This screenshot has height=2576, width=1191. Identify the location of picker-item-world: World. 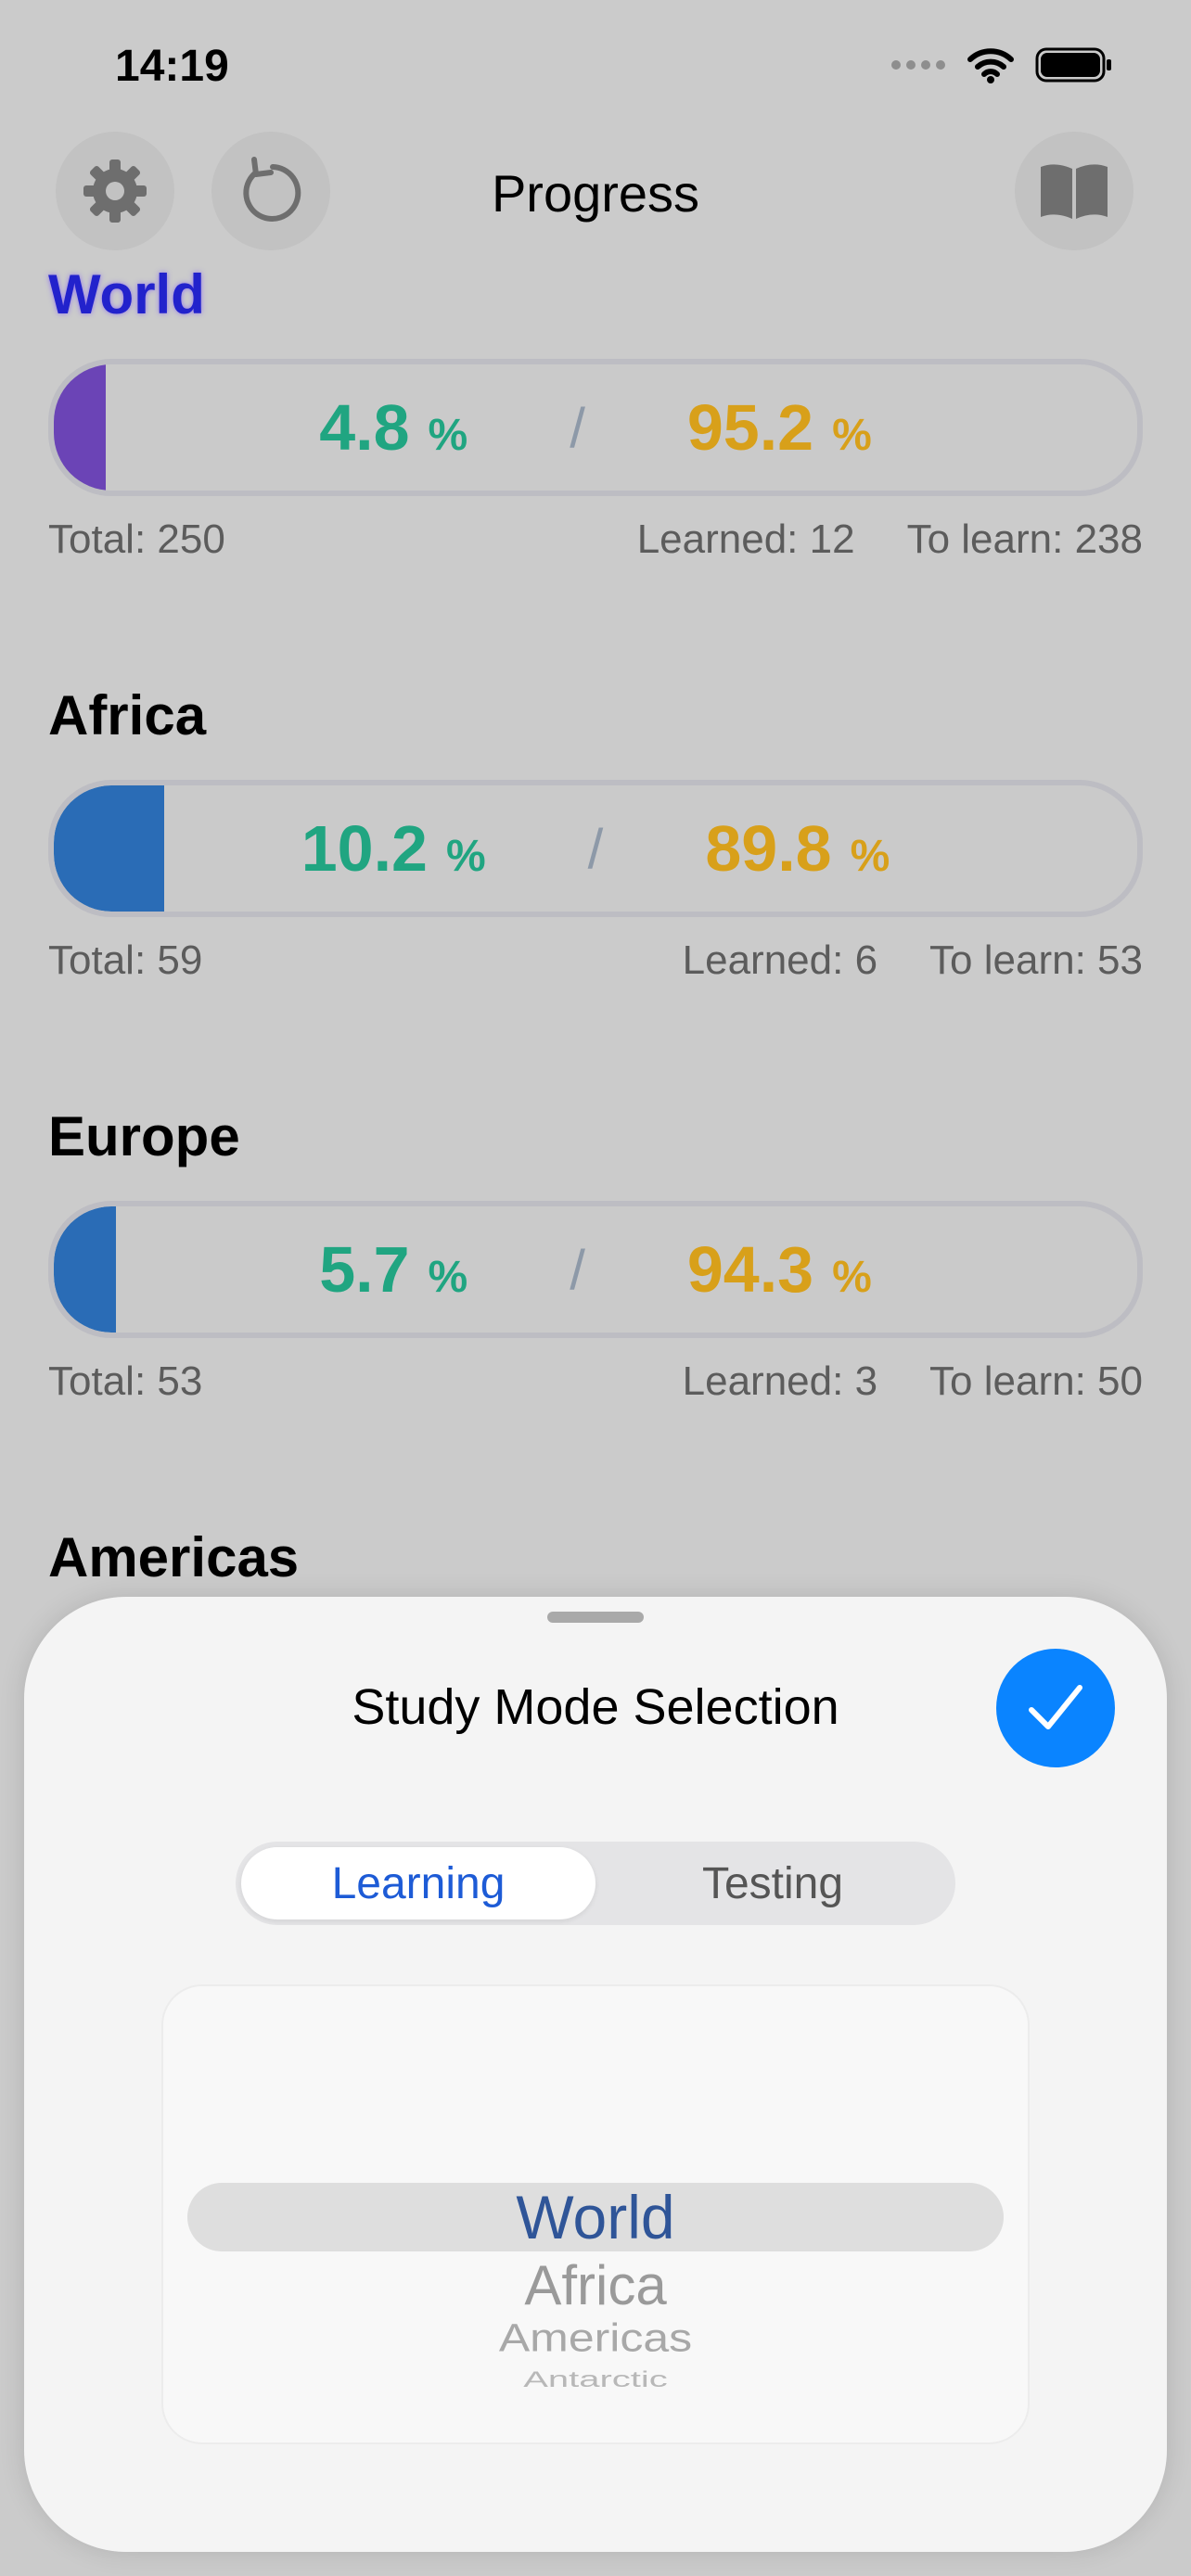
(595, 2217).